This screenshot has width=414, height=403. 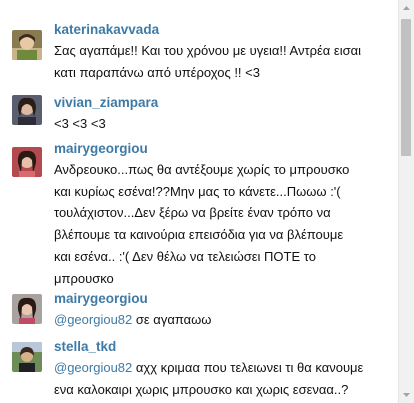 I want to click on triangle-up-icon, so click(x=406, y=8).